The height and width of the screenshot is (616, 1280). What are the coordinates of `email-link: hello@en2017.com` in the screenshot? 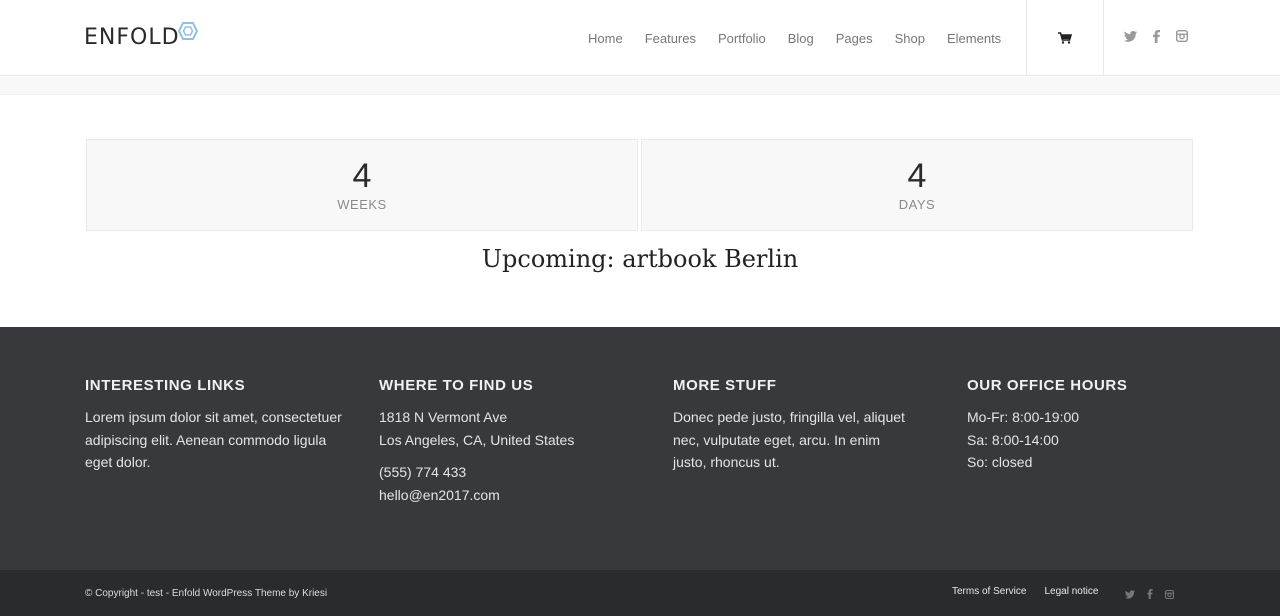 It's located at (439, 495).